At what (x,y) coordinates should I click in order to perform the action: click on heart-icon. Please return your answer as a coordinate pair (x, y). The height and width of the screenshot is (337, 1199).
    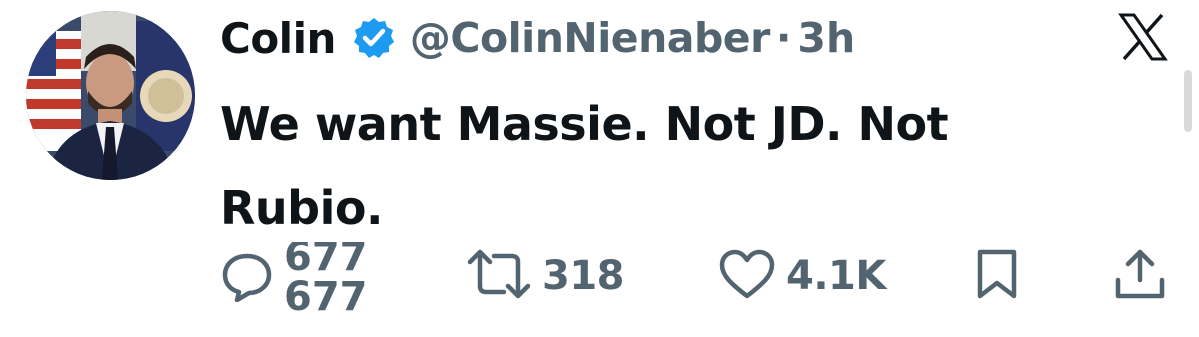
    Looking at the image, I should click on (747, 276).